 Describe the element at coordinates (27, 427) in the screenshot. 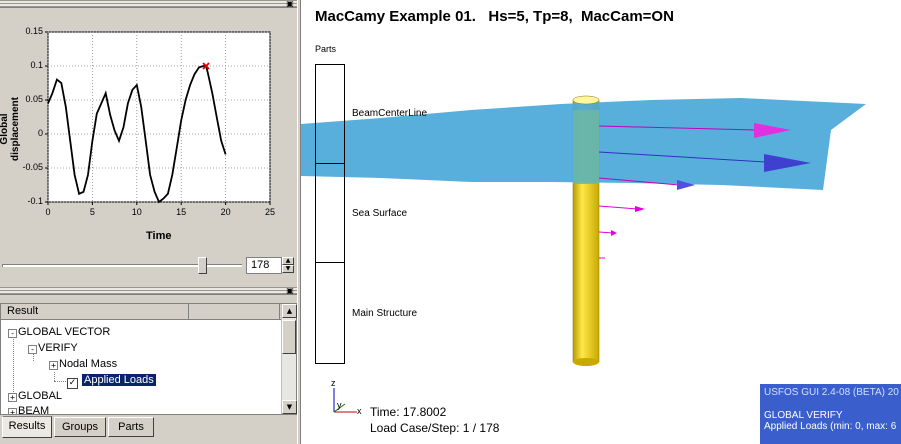

I see `tab-results: Results` at that location.